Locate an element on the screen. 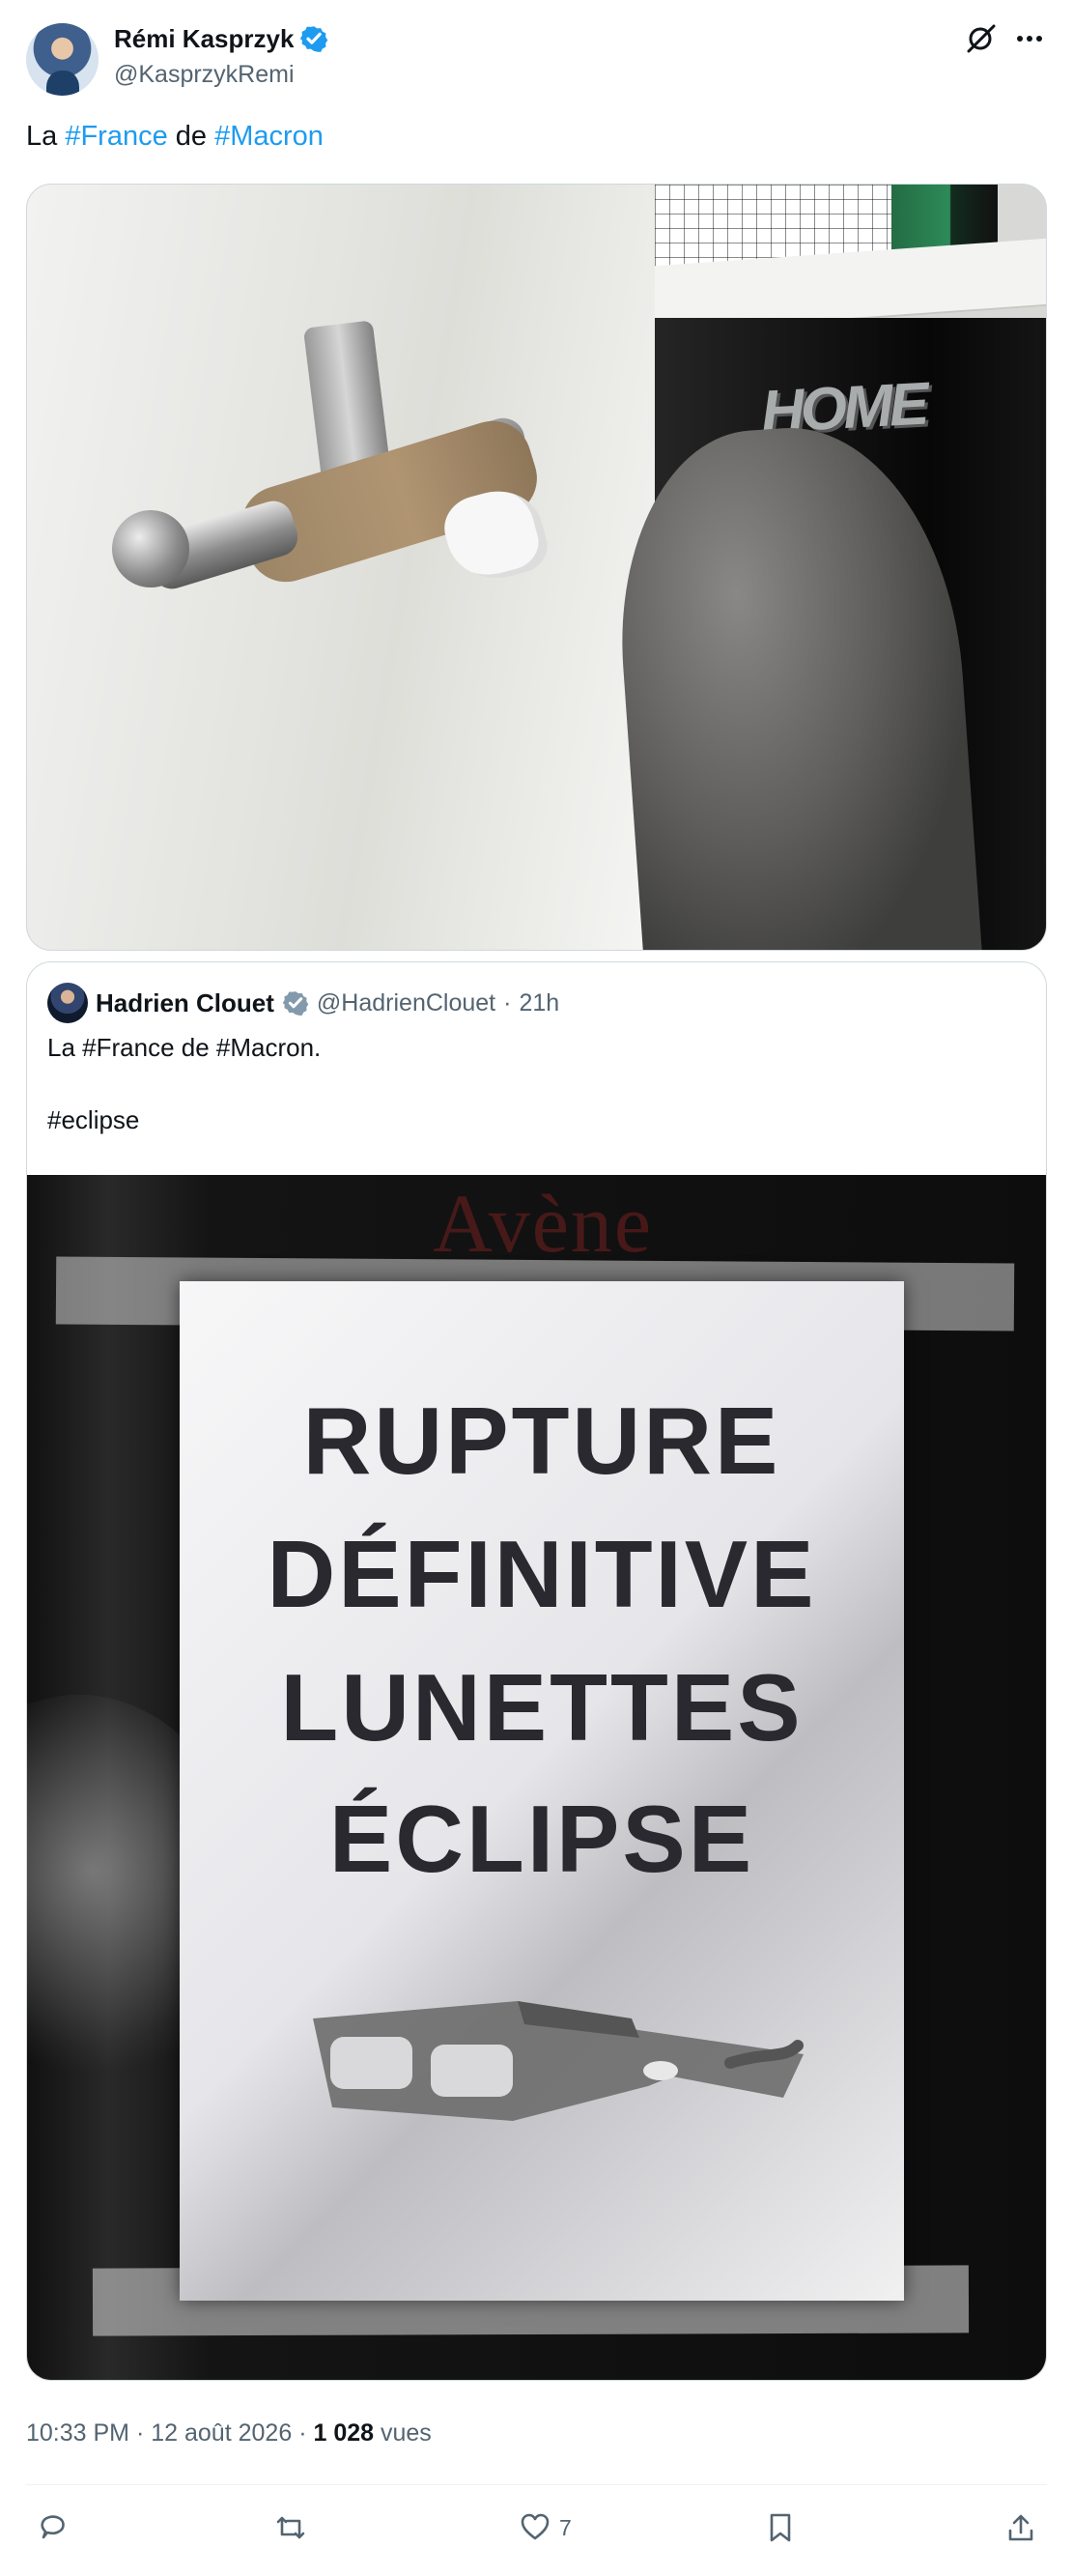 This screenshot has width=1073, height=2576. tweet-actions: 7 is located at coordinates (536, 2528).